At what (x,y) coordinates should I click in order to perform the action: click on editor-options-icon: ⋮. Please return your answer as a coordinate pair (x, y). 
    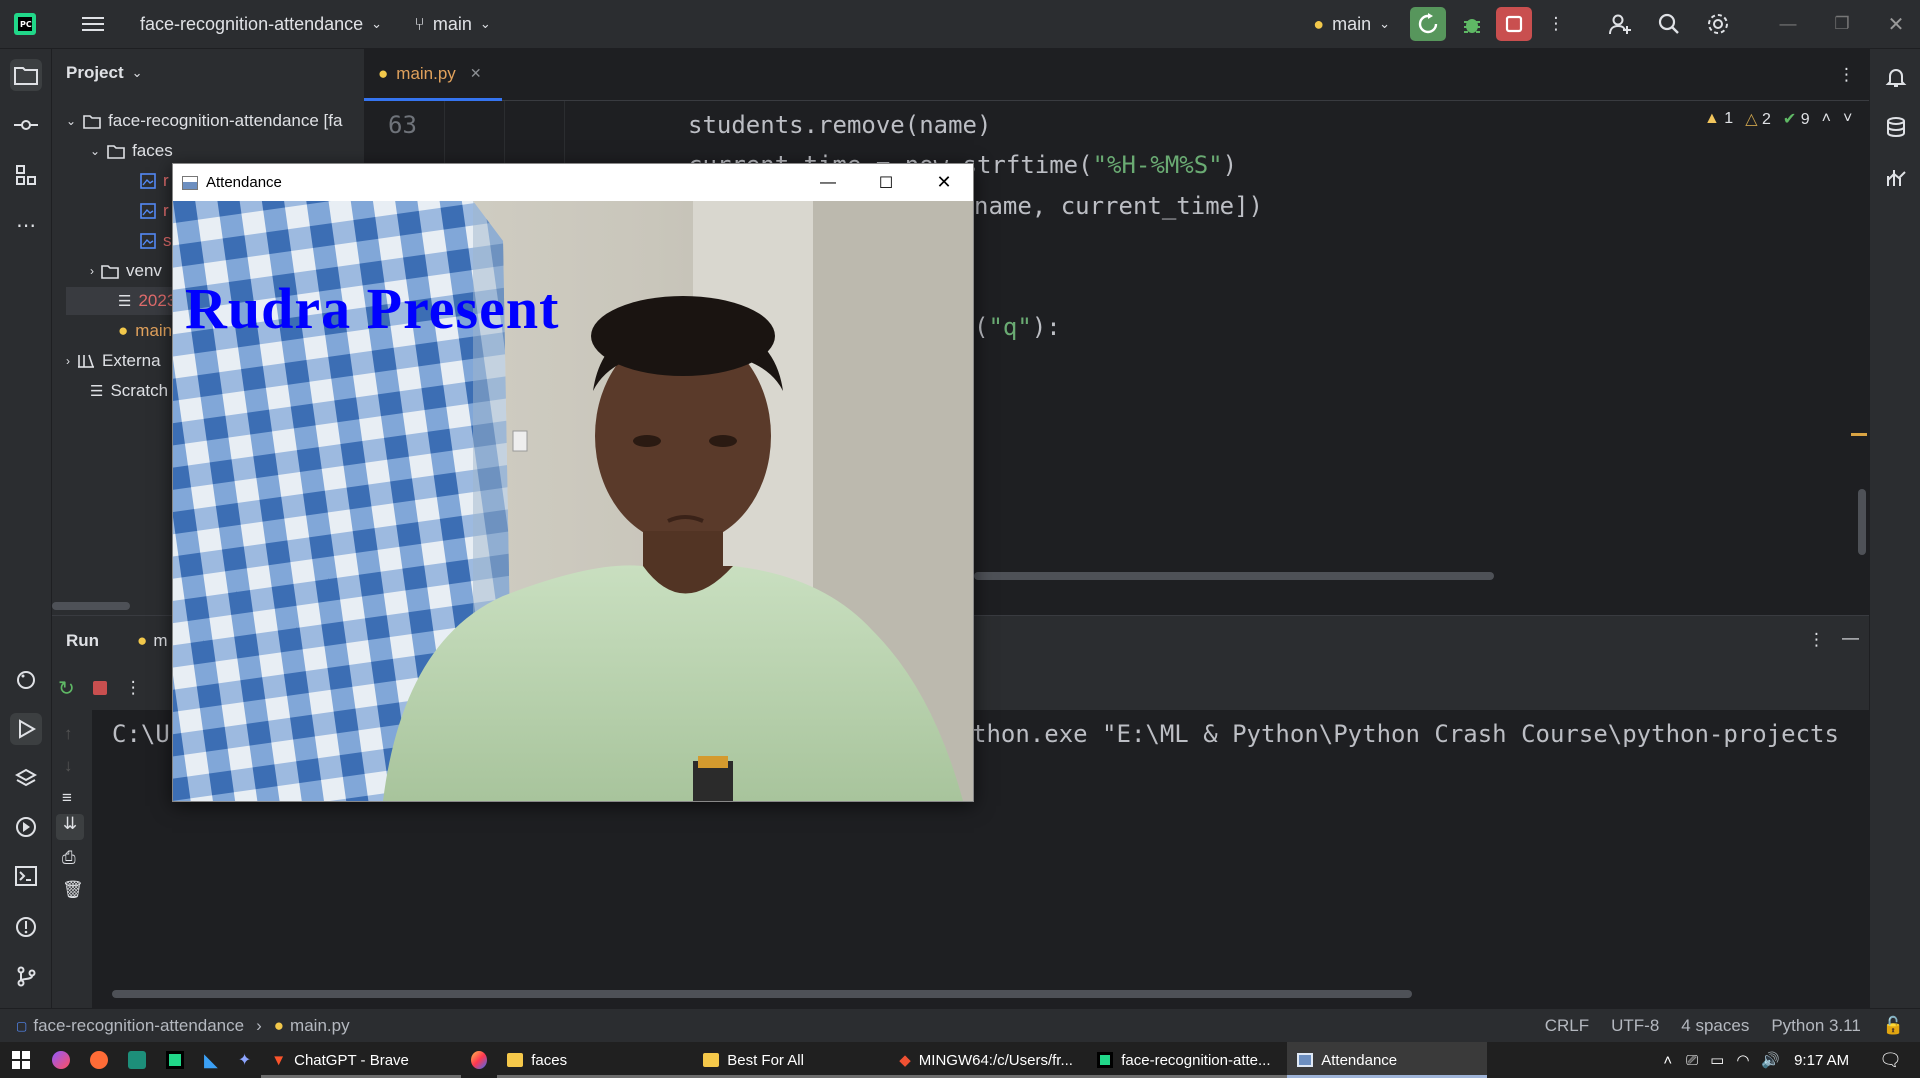
    Looking at the image, I should click on (1846, 75).